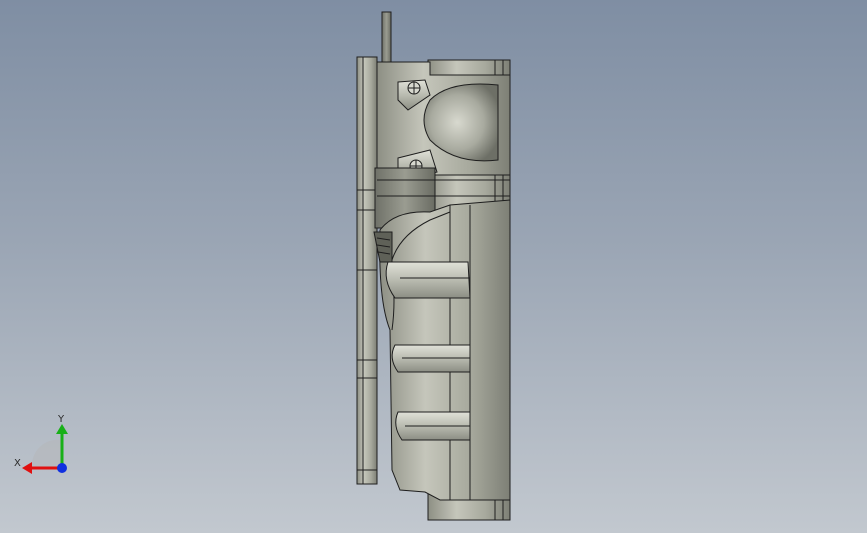  I want to click on cooling-fins, so click(428, 351).